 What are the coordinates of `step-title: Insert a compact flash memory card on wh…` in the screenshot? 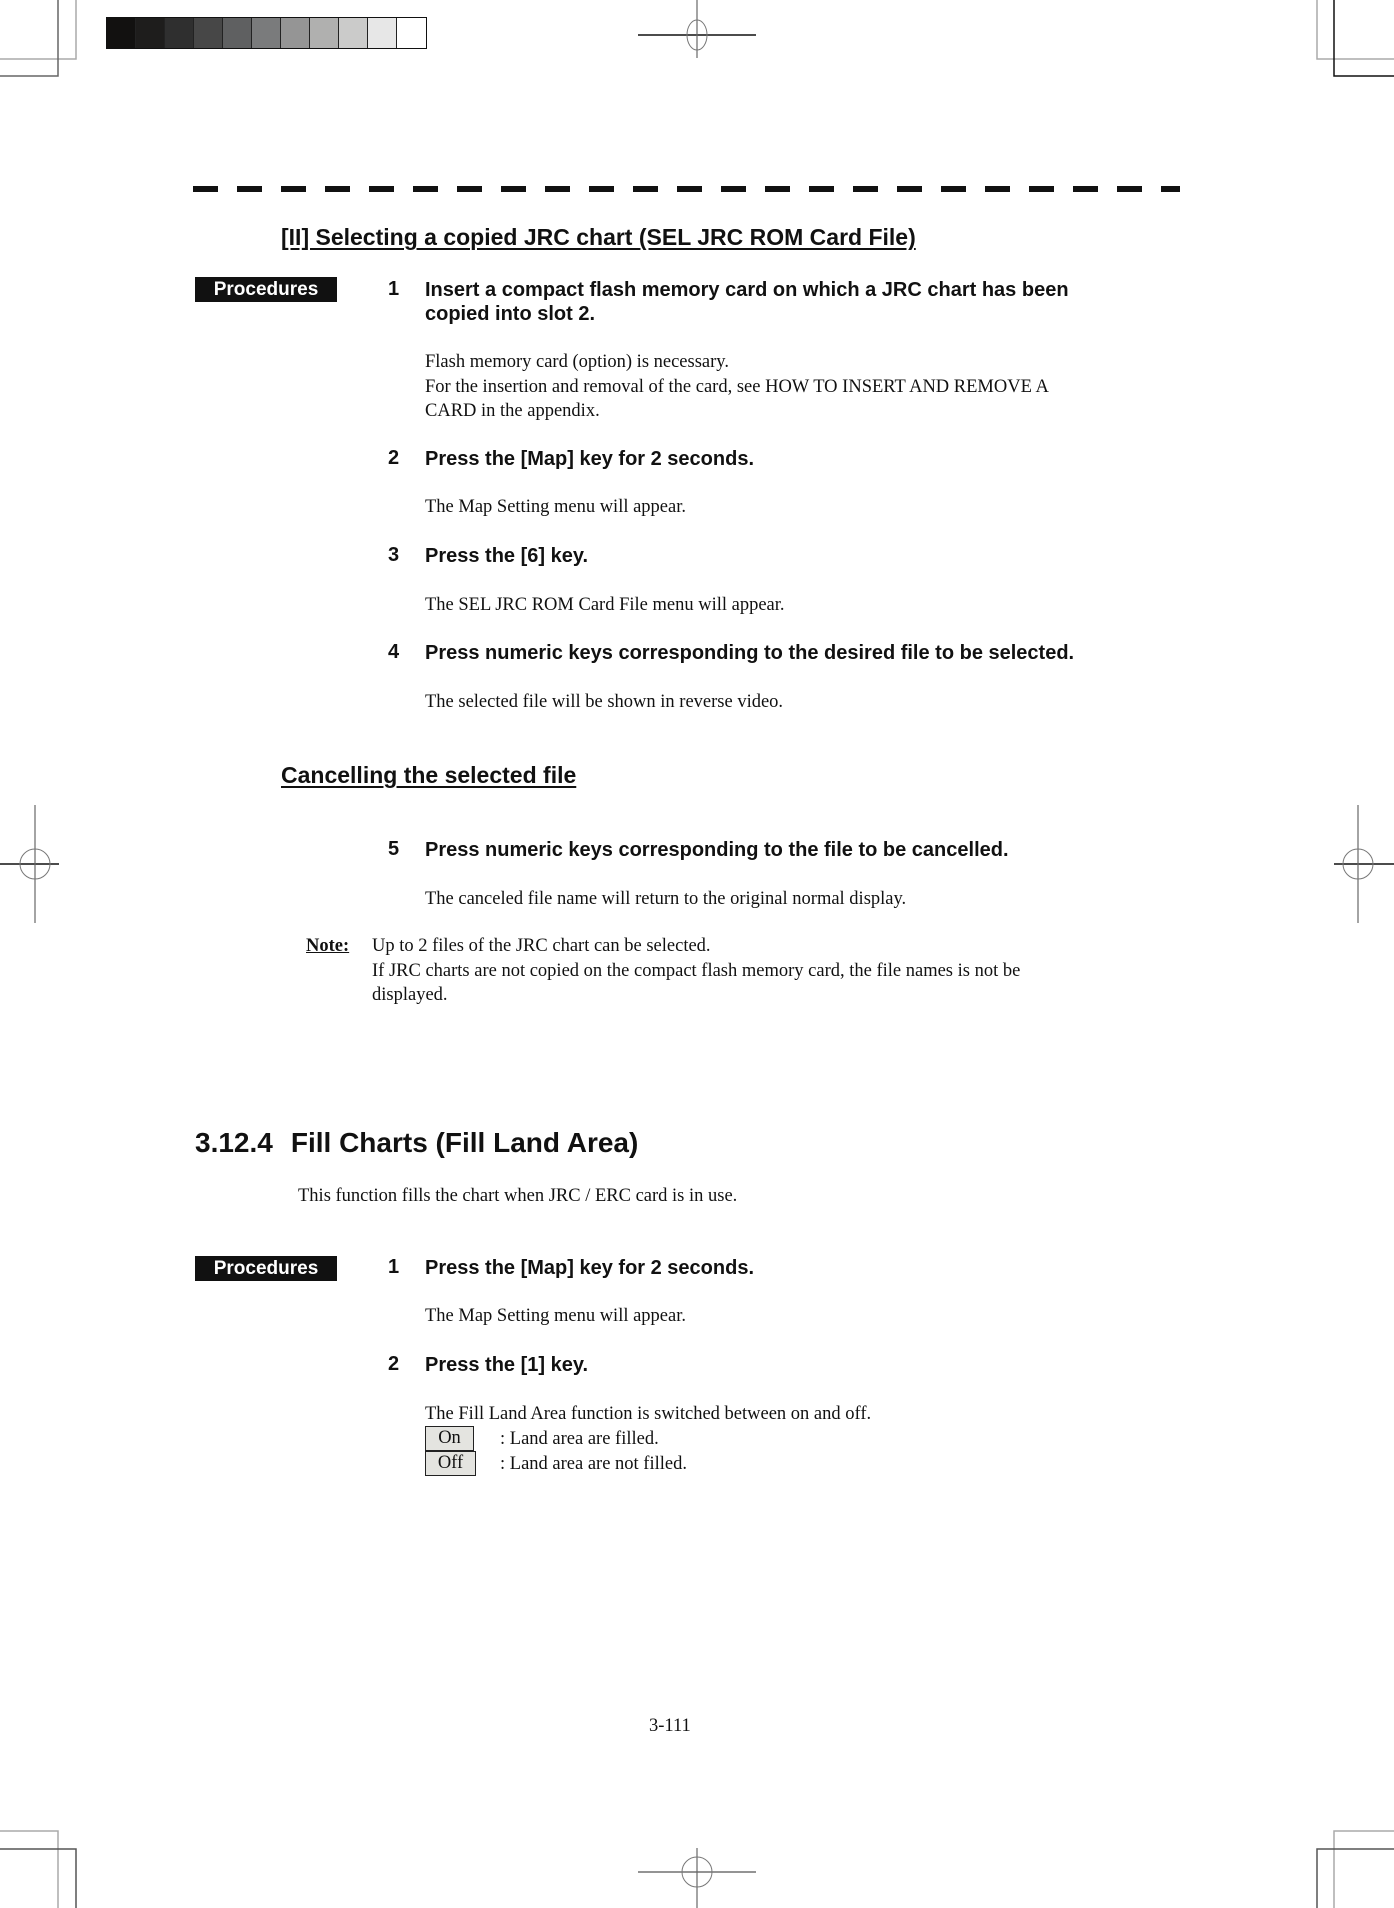 It's located at (747, 302).